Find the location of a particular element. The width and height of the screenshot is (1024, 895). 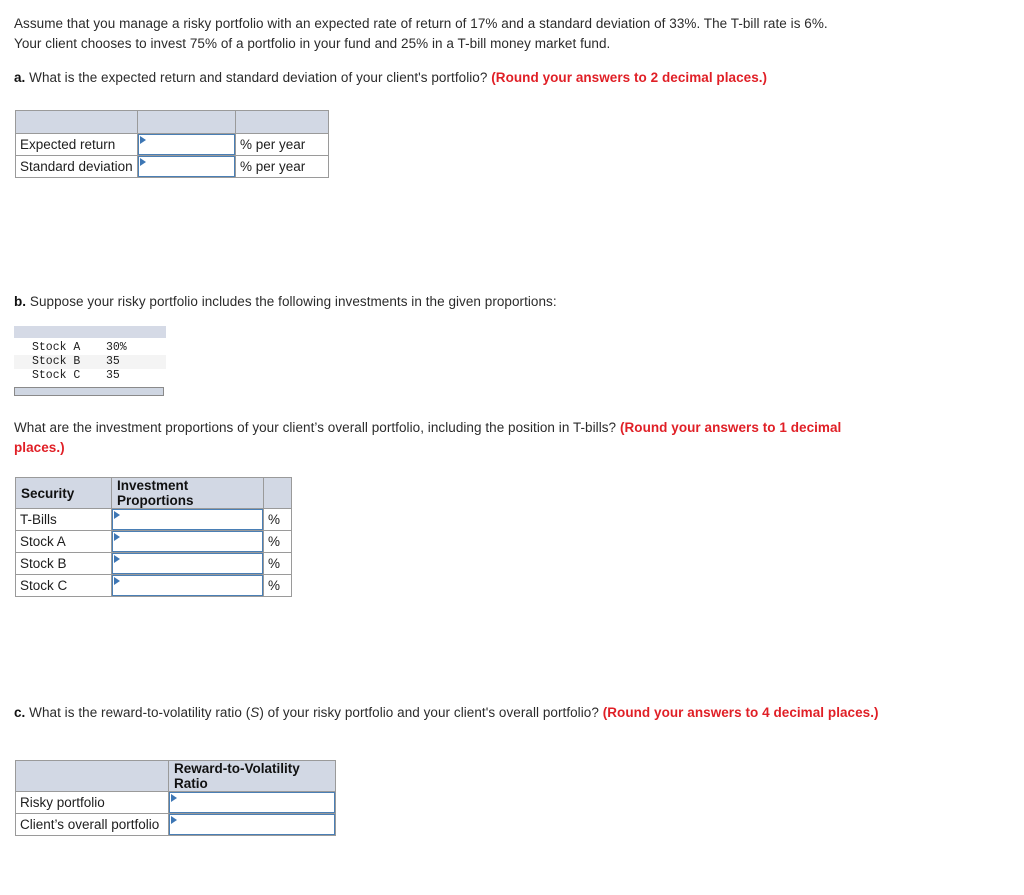

proportion-name-stock-a: Stock A is located at coordinates (56, 347).